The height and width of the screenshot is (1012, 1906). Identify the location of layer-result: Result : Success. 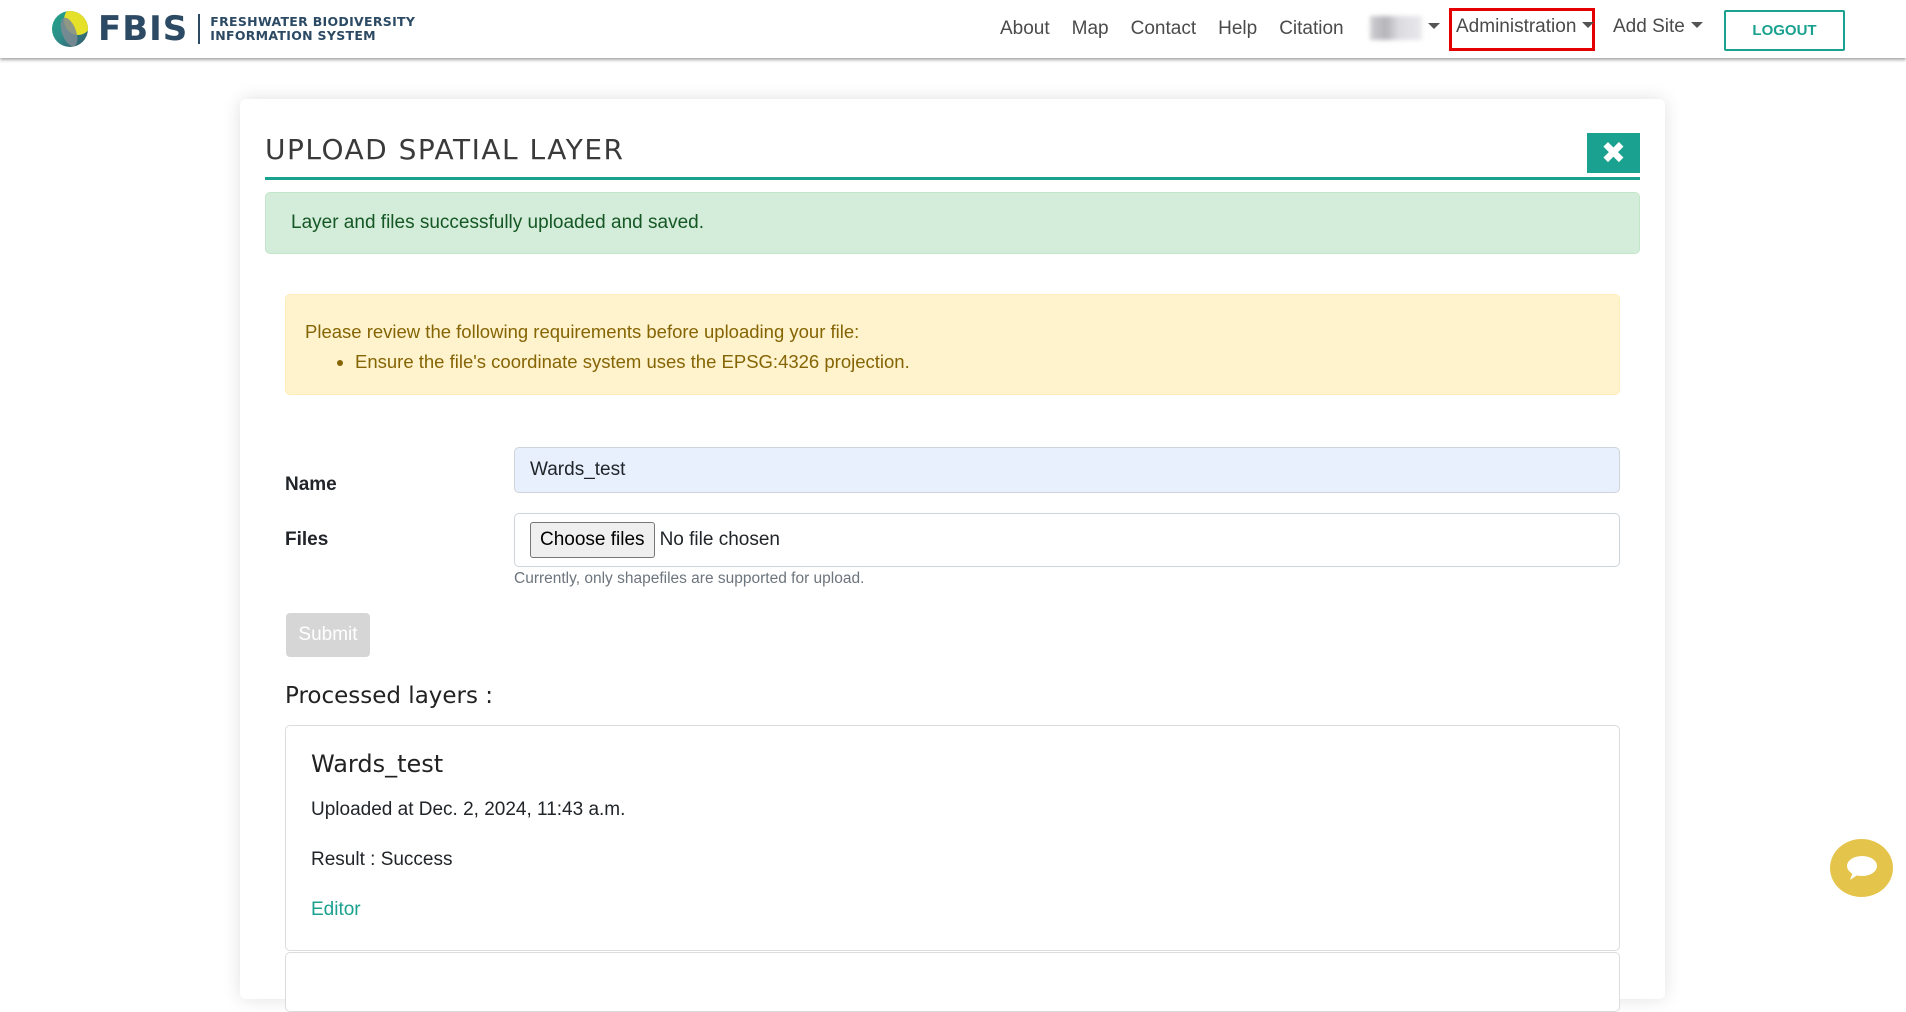
(382, 859).